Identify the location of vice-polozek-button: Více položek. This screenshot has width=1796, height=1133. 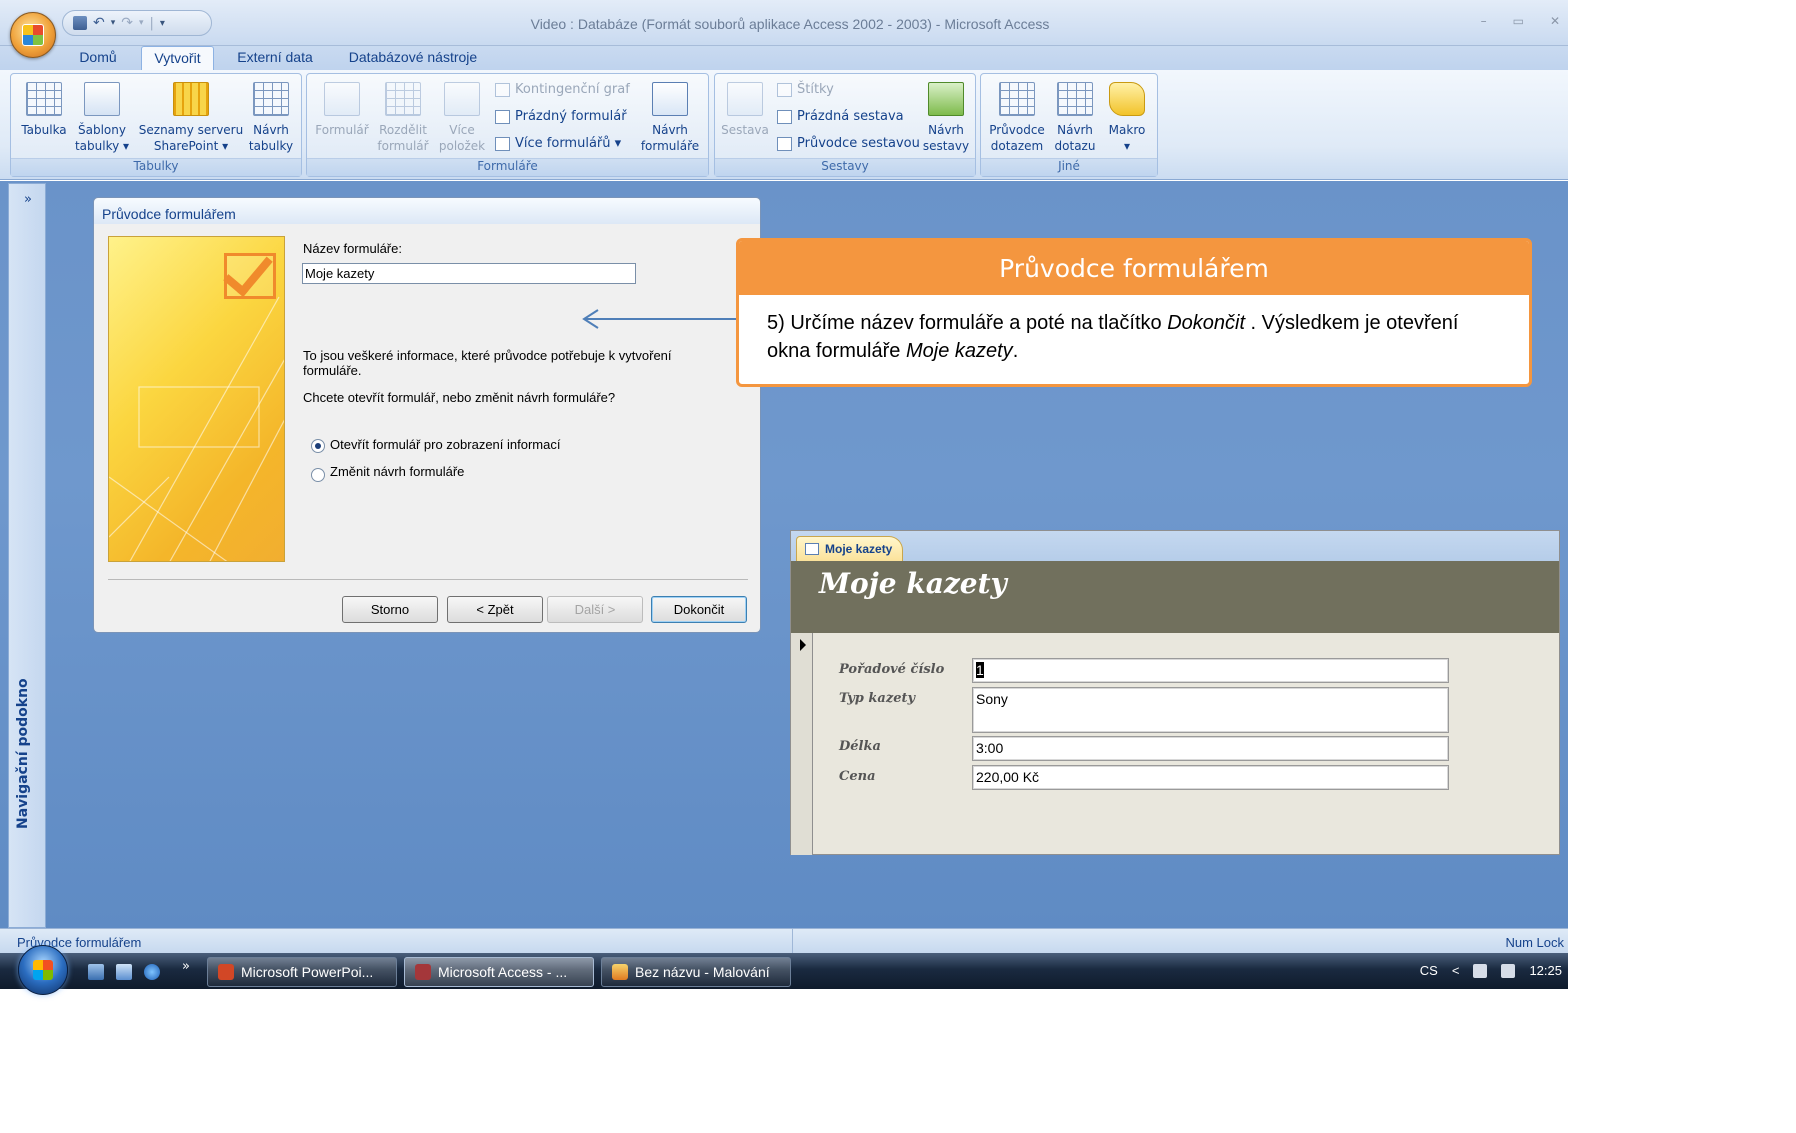
(462, 118).